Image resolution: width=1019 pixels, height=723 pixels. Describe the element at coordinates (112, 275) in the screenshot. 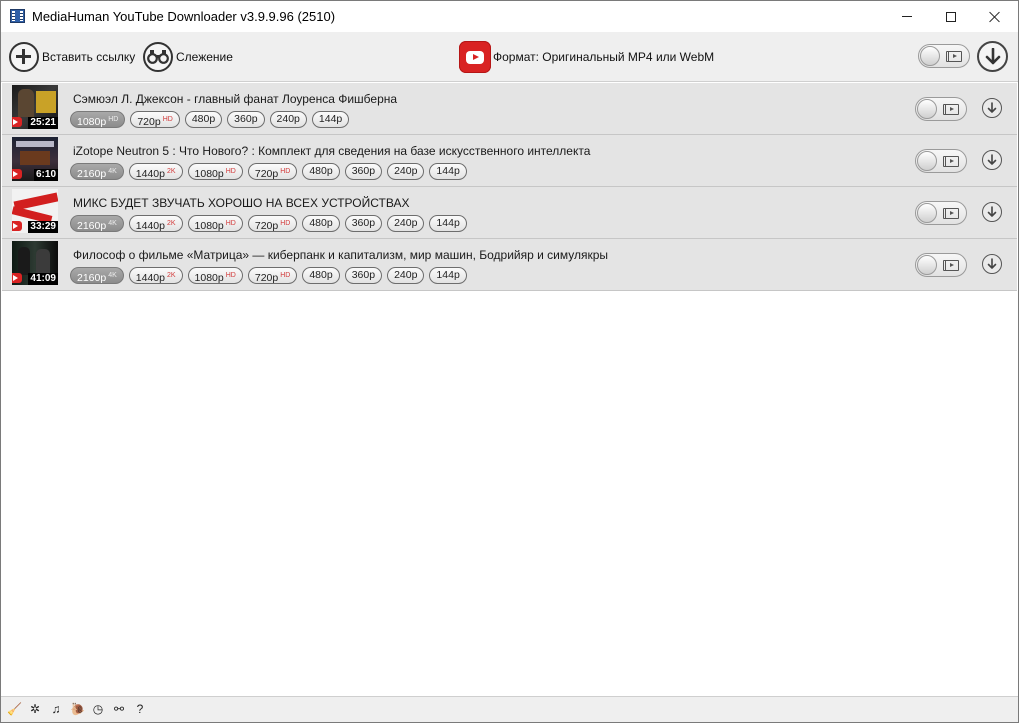

I see `quality-badge: 4K` at that location.